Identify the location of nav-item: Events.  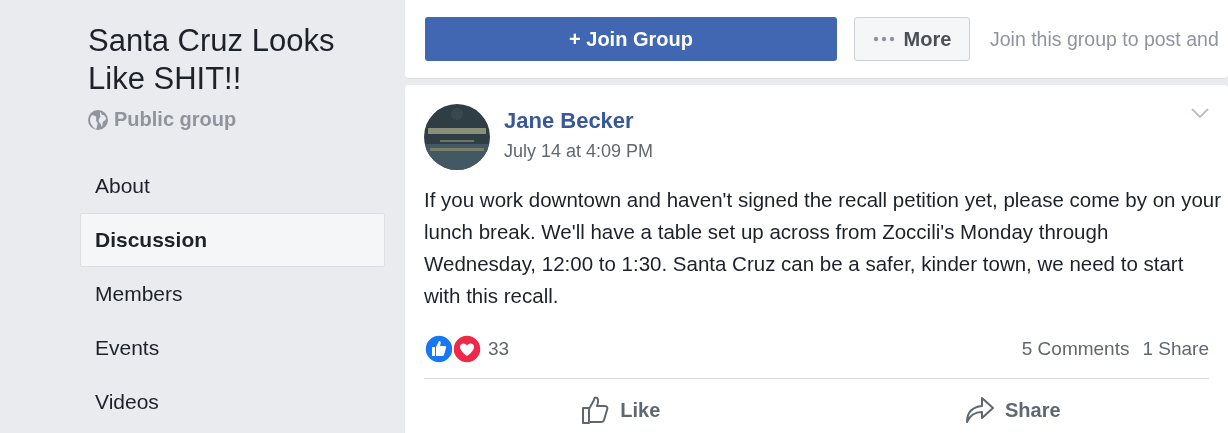
(232, 348).